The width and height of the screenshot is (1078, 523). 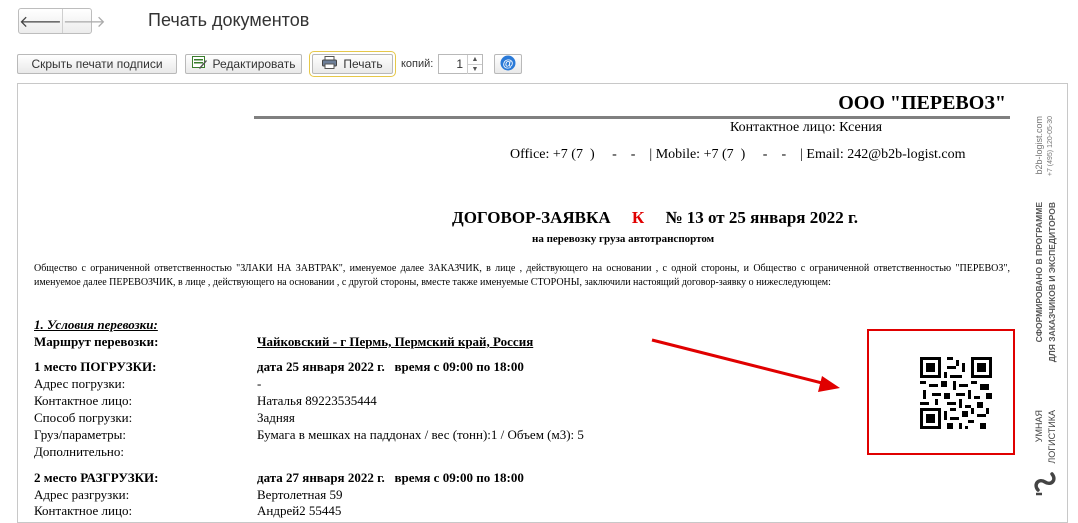 I want to click on header-divider, so click(x=632, y=117).